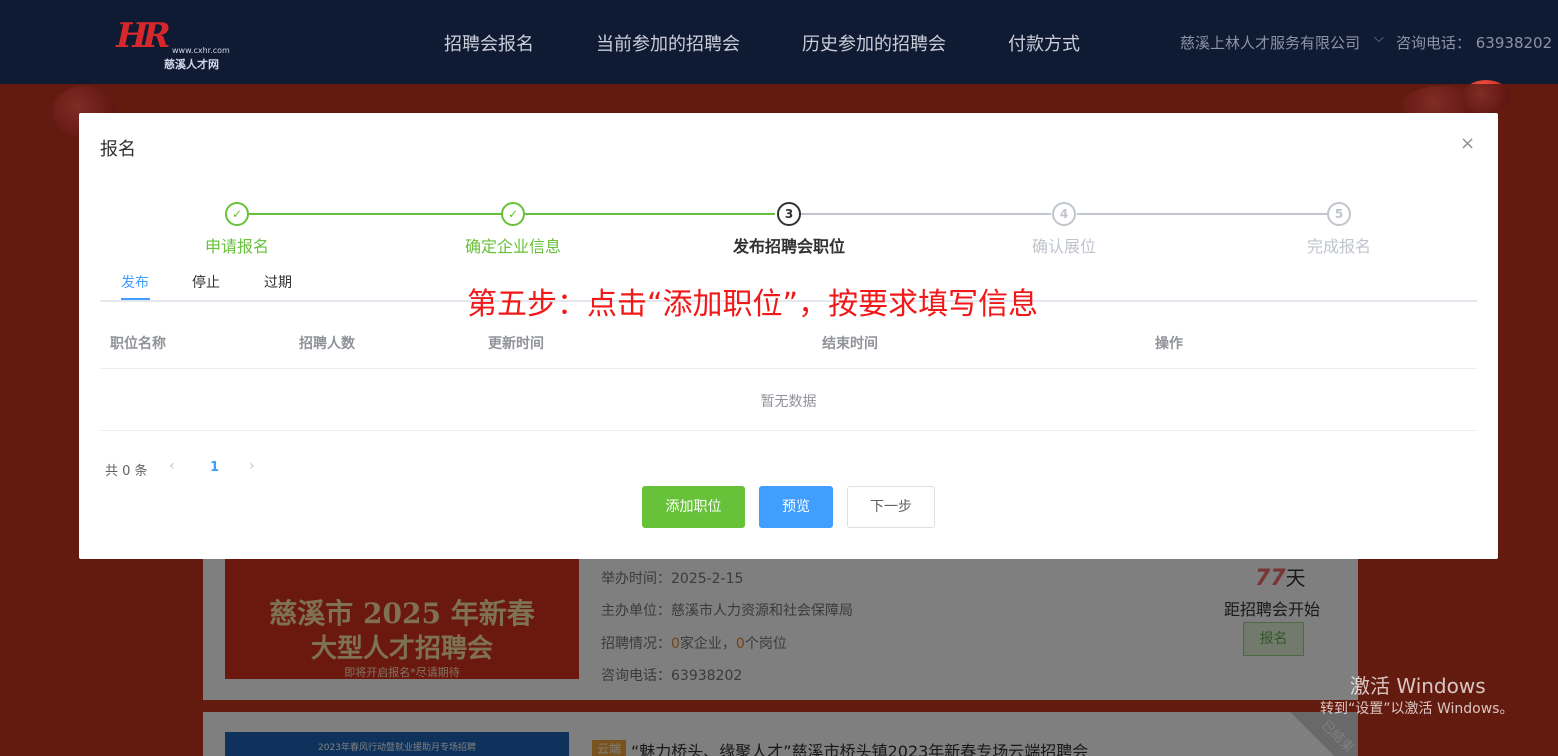 The image size is (1558, 756). I want to click on step-4-label: 确认展位, so click(1063, 246).